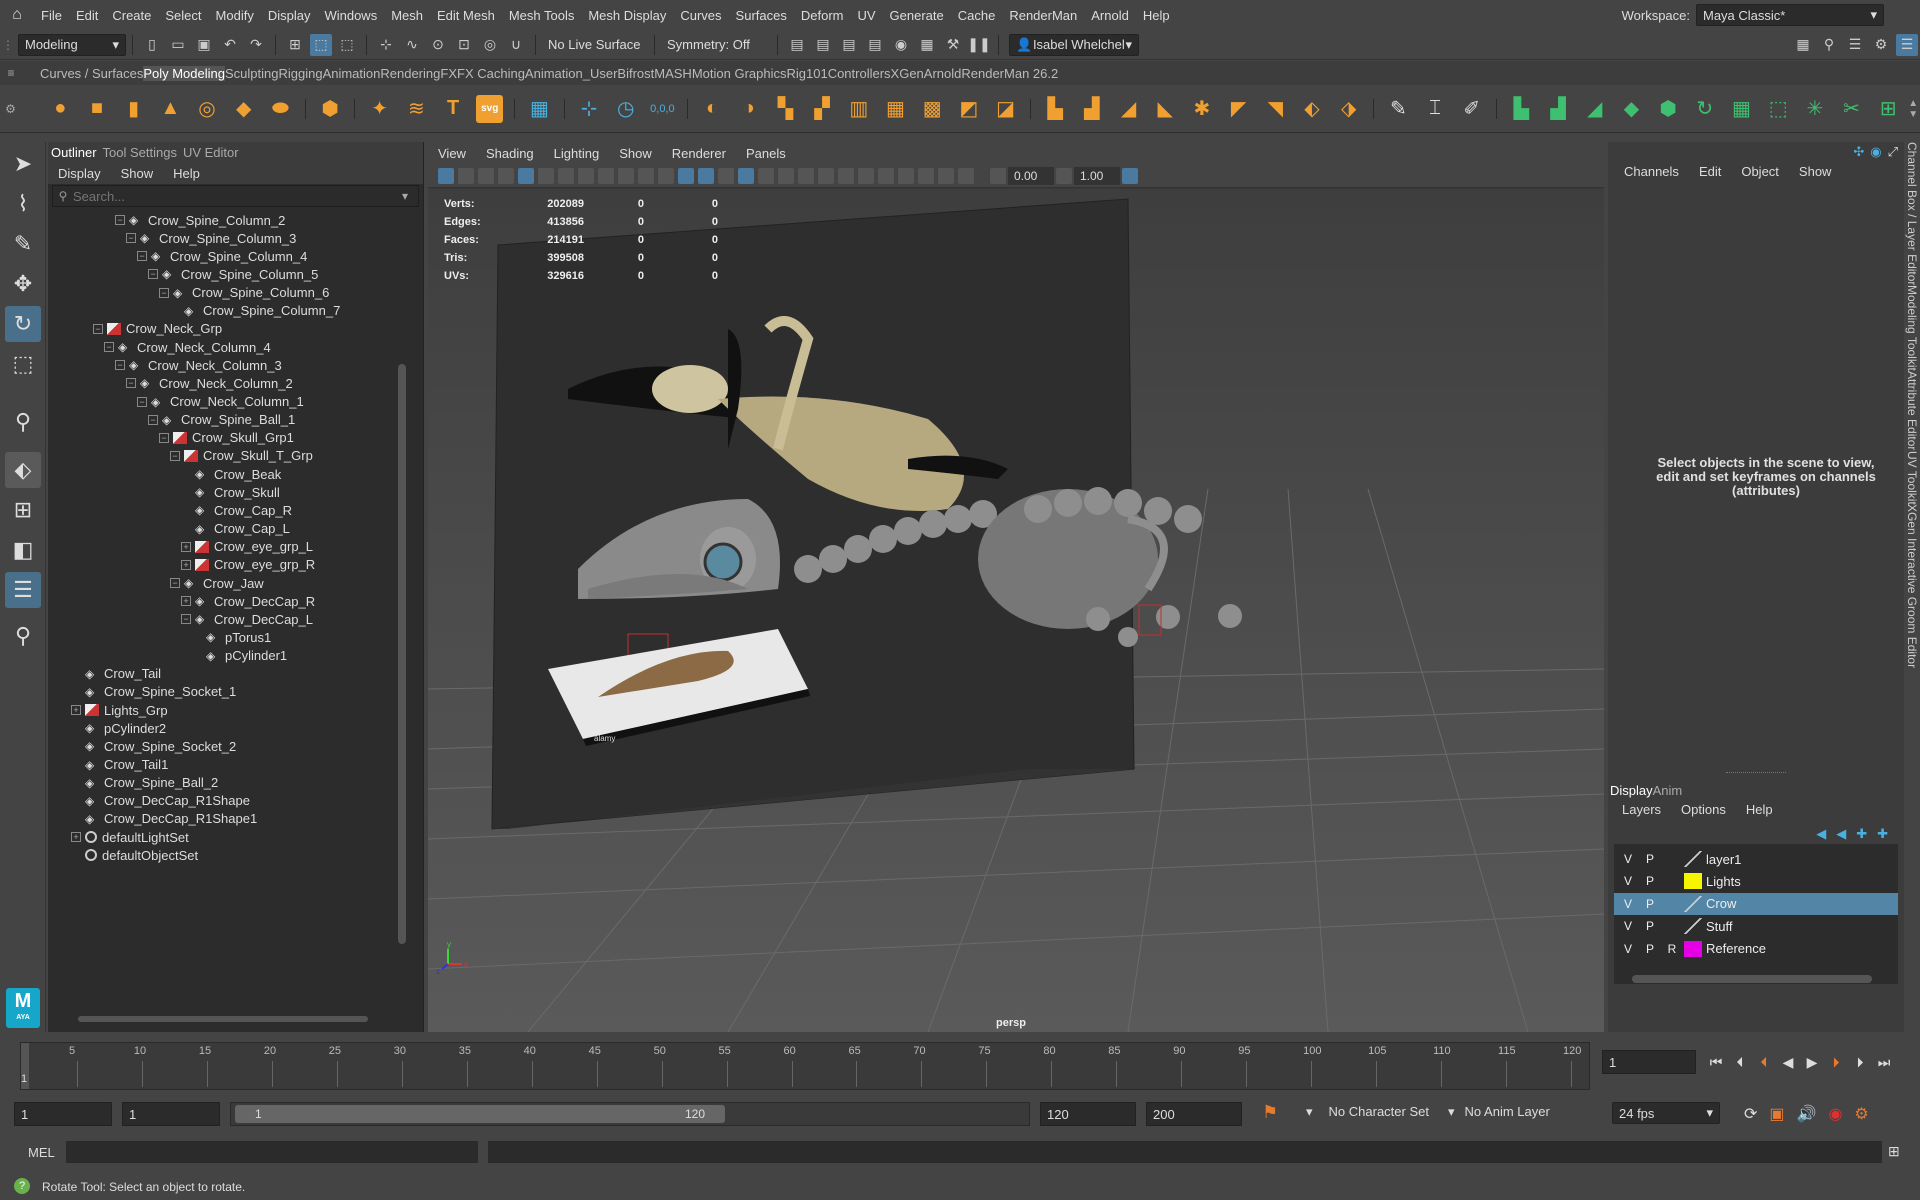  What do you see at coordinates (300, 73) in the screenshot?
I see `shelf-tab-rigging: Rigging` at bounding box center [300, 73].